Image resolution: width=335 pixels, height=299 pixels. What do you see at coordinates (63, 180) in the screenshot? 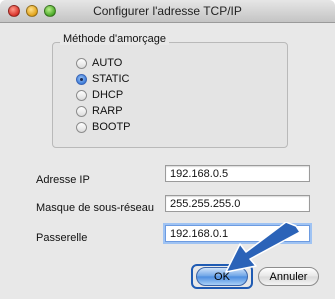
I see `ip-address-label: Adresse IP` at bounding box center [63, 180].